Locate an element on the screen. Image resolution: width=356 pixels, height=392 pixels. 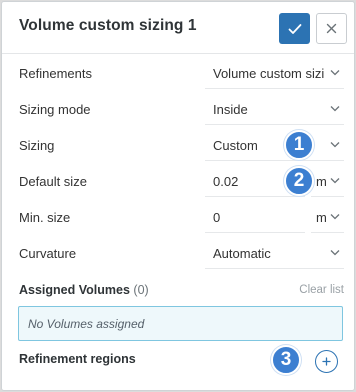
min-size-label: Min. size is located at coordinates (45, 217).